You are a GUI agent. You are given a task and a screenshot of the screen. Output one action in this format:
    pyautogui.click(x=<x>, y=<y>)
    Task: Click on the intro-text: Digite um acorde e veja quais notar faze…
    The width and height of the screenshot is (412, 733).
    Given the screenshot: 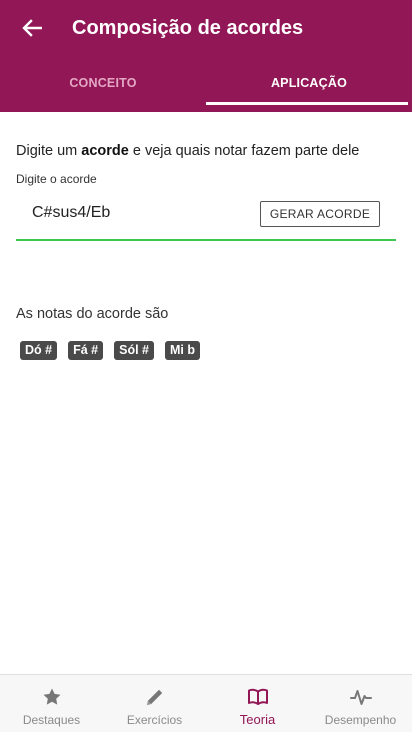 What is the action you would take?
    pyautogui.click(x=187, y=151)
    